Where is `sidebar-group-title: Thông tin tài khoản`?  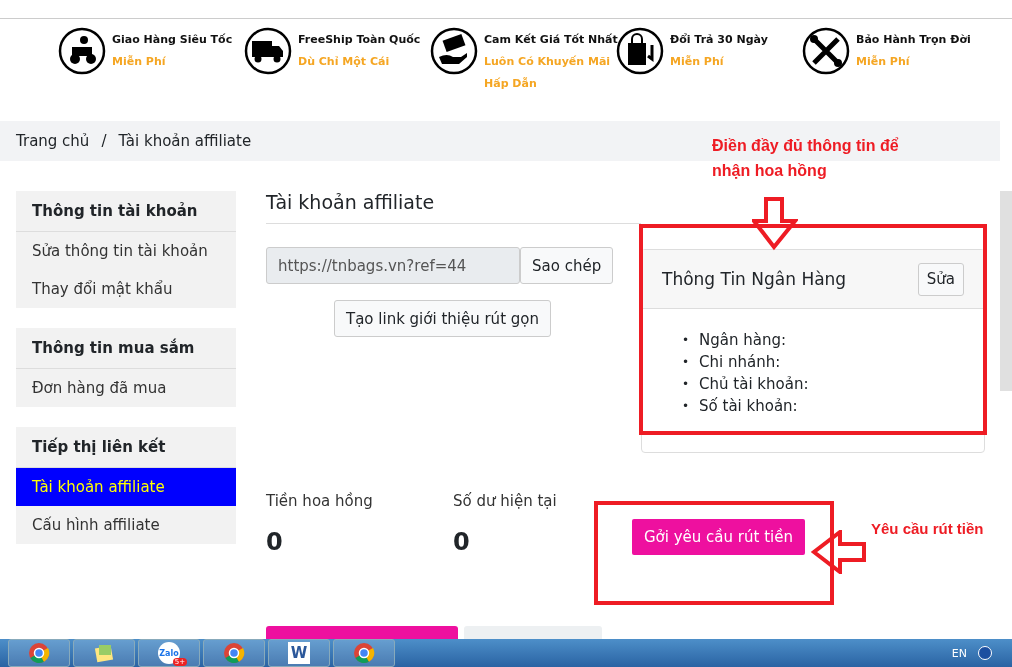 sidebar-group-title: Thông tin tài khoản is located at coordinates (126, 211).